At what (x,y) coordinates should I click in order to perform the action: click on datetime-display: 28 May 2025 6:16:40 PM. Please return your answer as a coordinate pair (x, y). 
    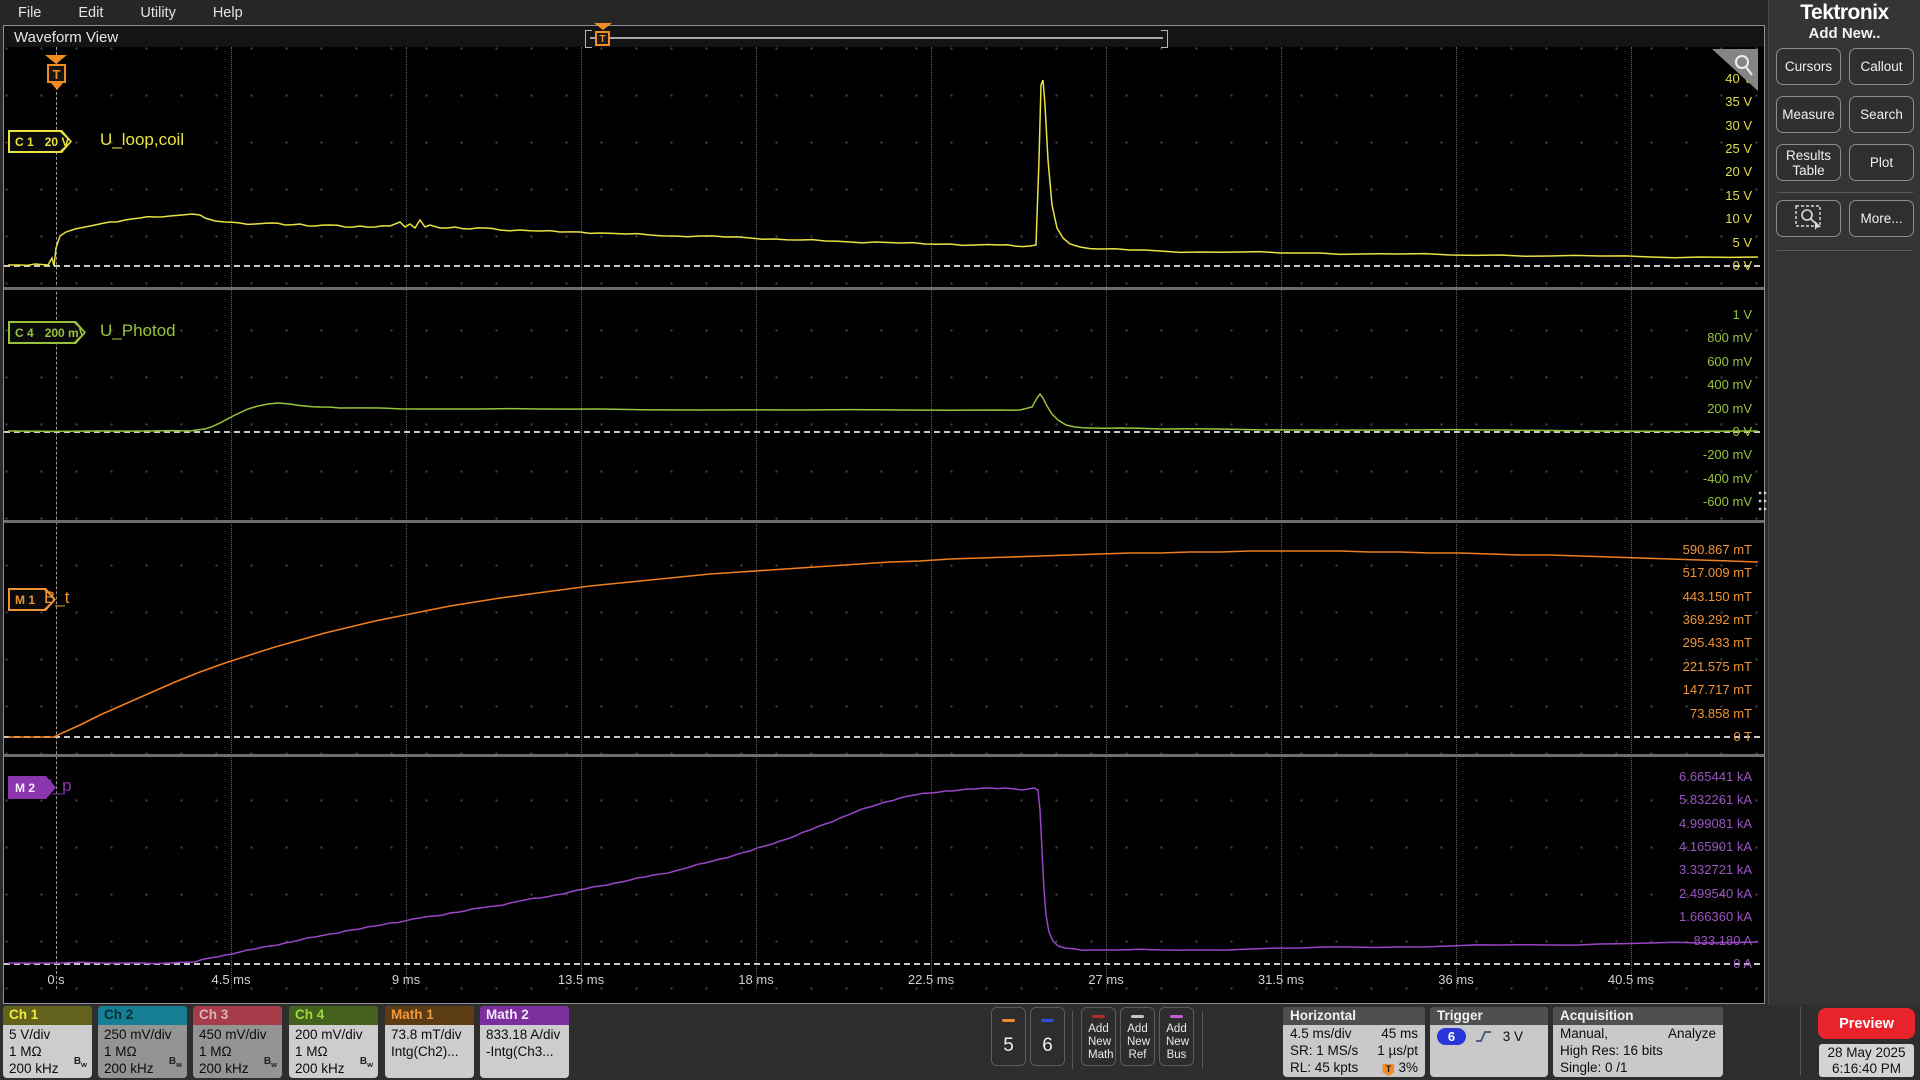
    Looking at the image, I should click on (1866, 1060).